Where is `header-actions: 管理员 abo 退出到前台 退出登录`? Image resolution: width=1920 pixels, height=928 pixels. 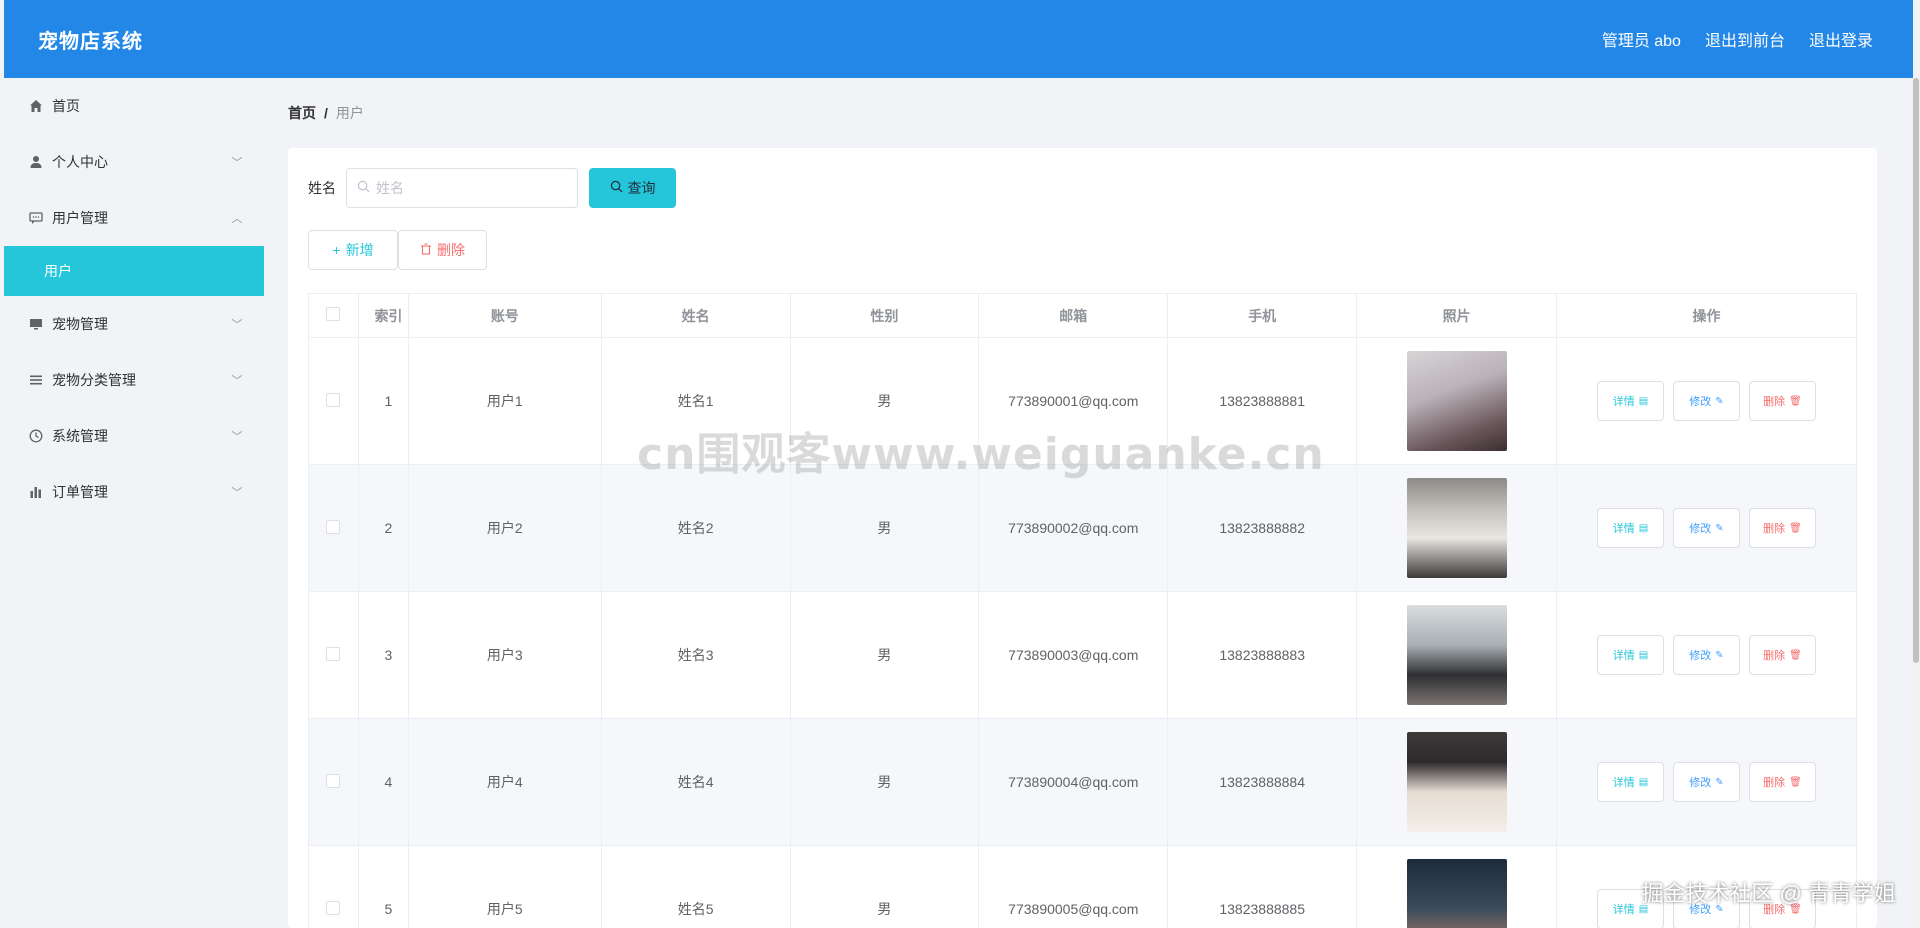 header-actions: 管理员 abo 退出到前台 退出登录 is located at coordinates (1737, 39).